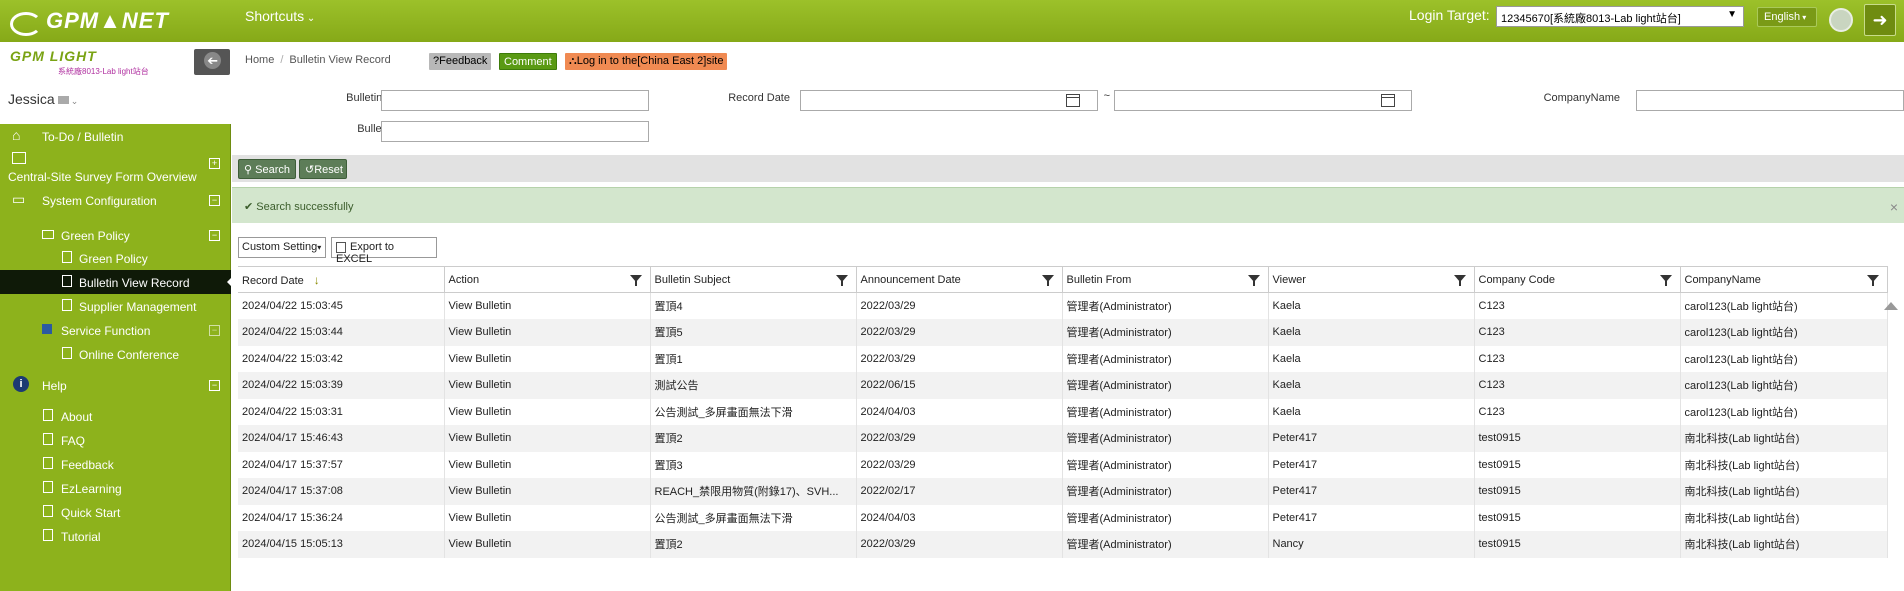 The image size is (1904, 591). Describe the element at coordinates (115, 200) in the screenshot. I see `sidebar-item-system-configuration: ▭ System Configuration −` at that location.